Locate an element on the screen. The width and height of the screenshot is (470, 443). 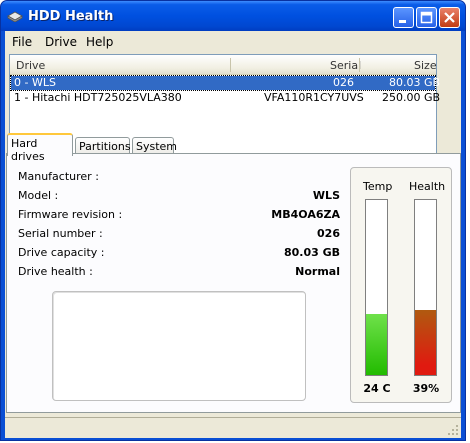
tab-strip: Hard drives Partitions System is located at coordinates (233, 148).